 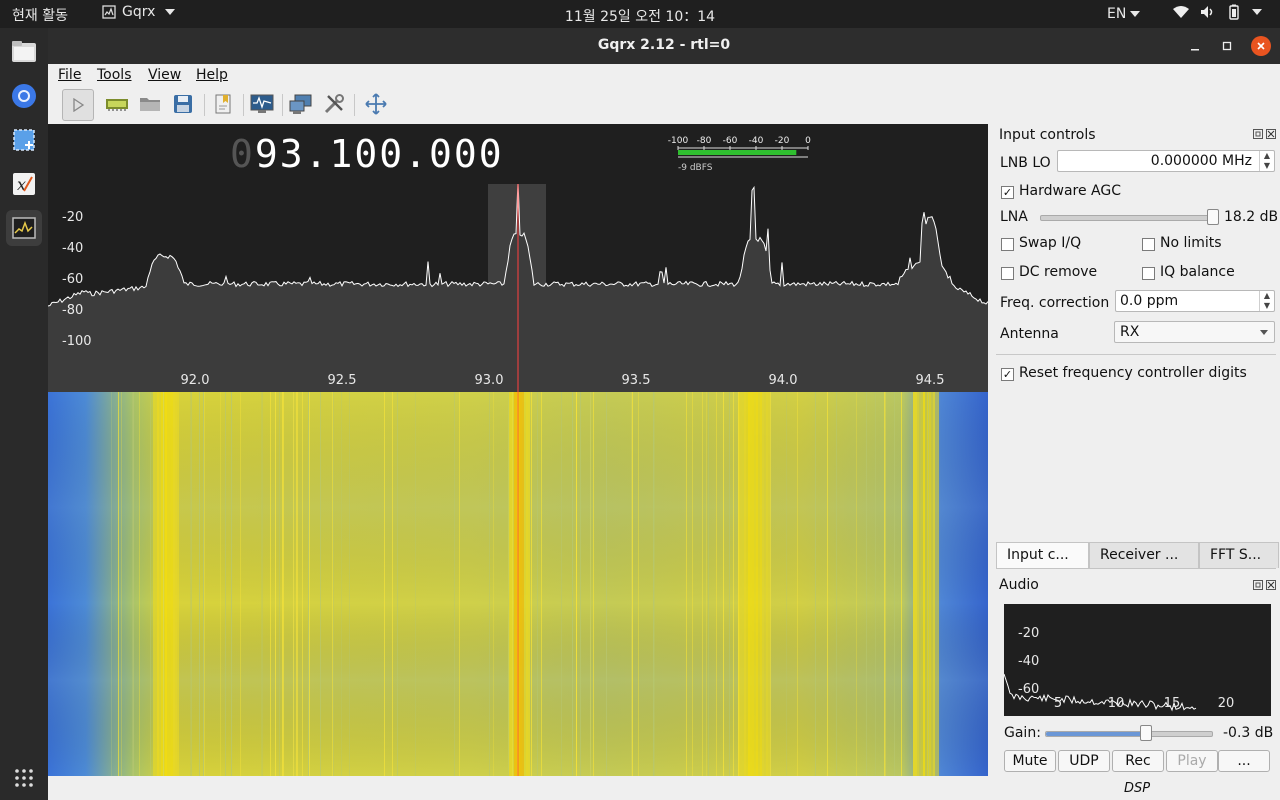 I want to click on lnb-lo-label: LNB LO, so click(x=1025, y=163).